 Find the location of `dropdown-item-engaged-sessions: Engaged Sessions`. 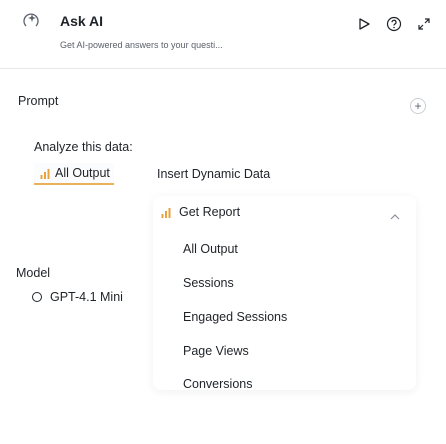

dropdown-item-engaged-sessions: Engaged Sessions is located at coordinates (235, 317).